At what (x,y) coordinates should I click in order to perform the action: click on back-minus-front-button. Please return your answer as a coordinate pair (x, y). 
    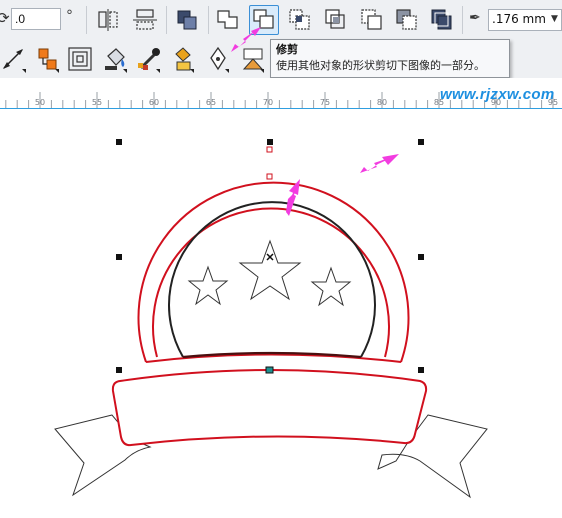
    Looking at the image, I should click on (407, 20).